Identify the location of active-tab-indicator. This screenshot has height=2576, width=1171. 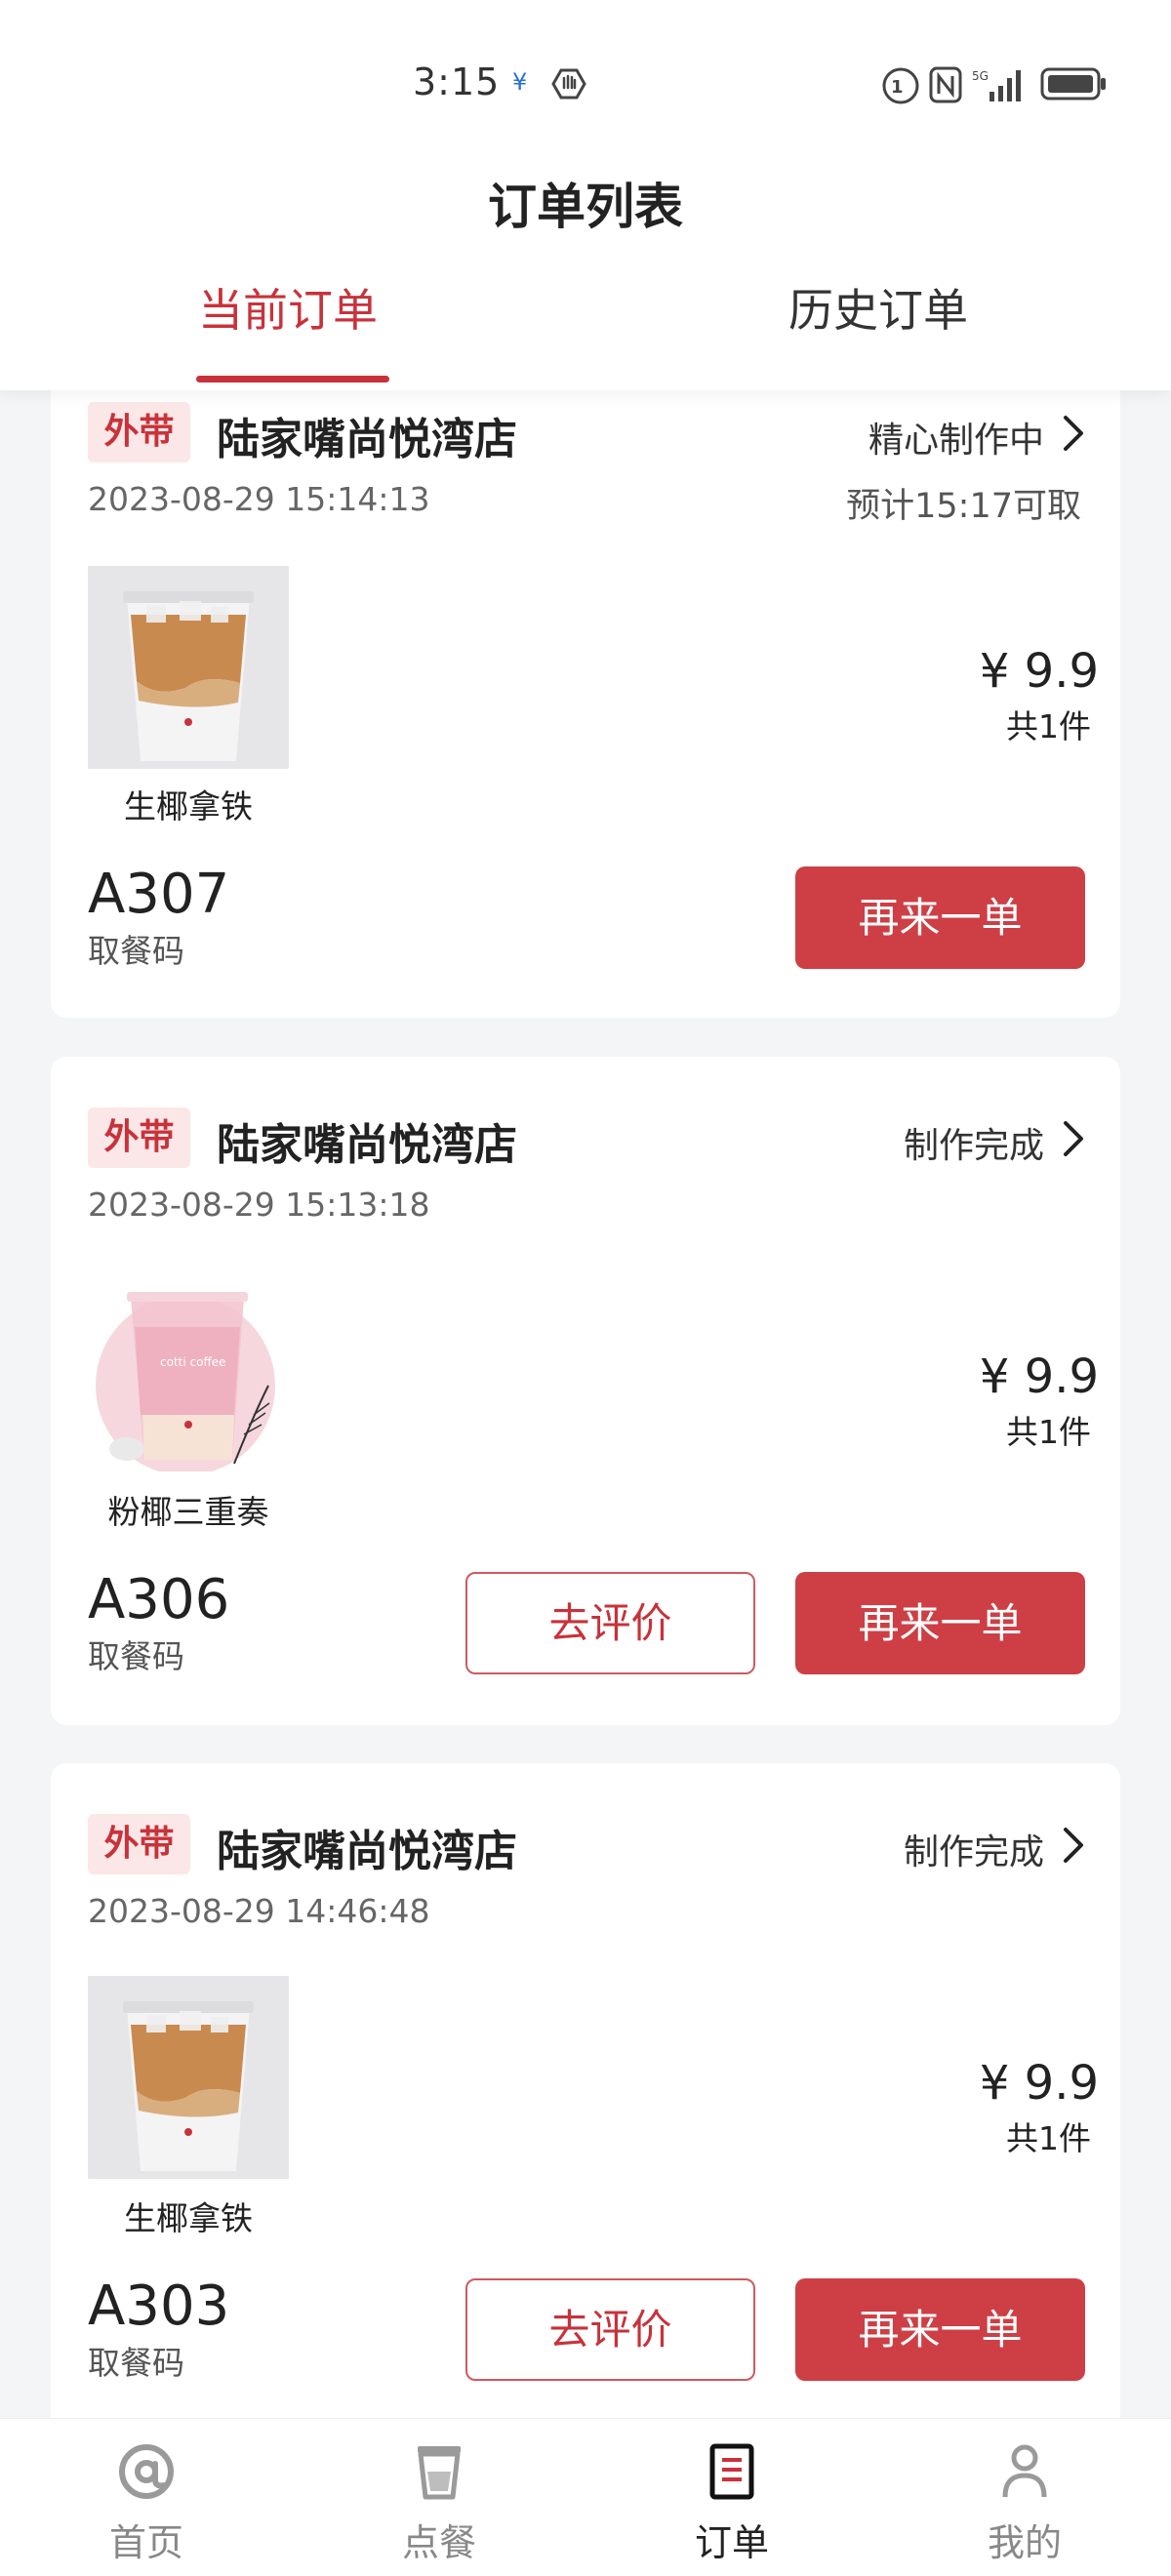
(292, 379).